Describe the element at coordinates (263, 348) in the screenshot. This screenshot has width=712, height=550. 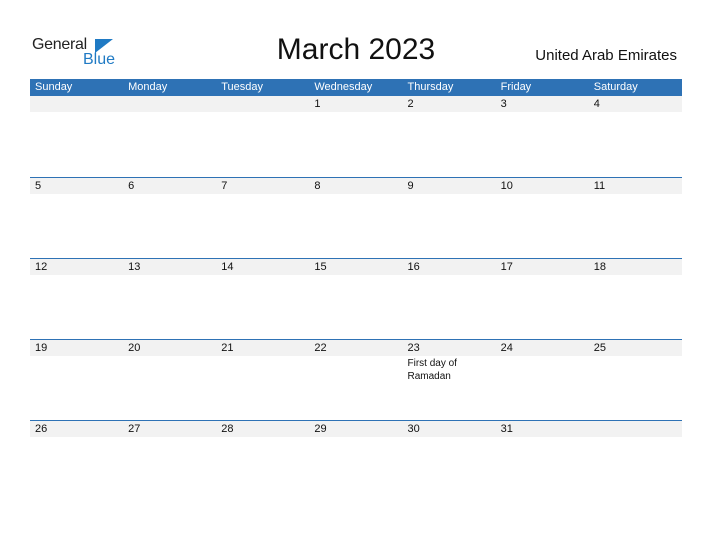
I see `day-number: 21` at that location.